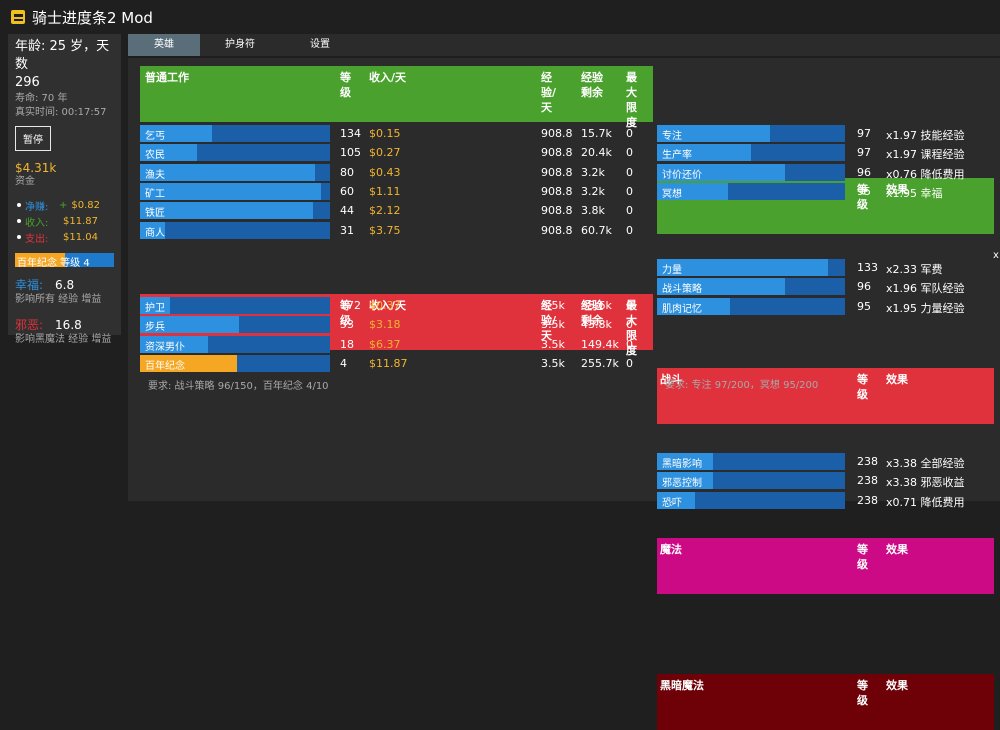  What do you see at coordinates (751, 191) in the screenshot?
I see `skill-progress-bar: 冥想` at bounding box center [751, 191].